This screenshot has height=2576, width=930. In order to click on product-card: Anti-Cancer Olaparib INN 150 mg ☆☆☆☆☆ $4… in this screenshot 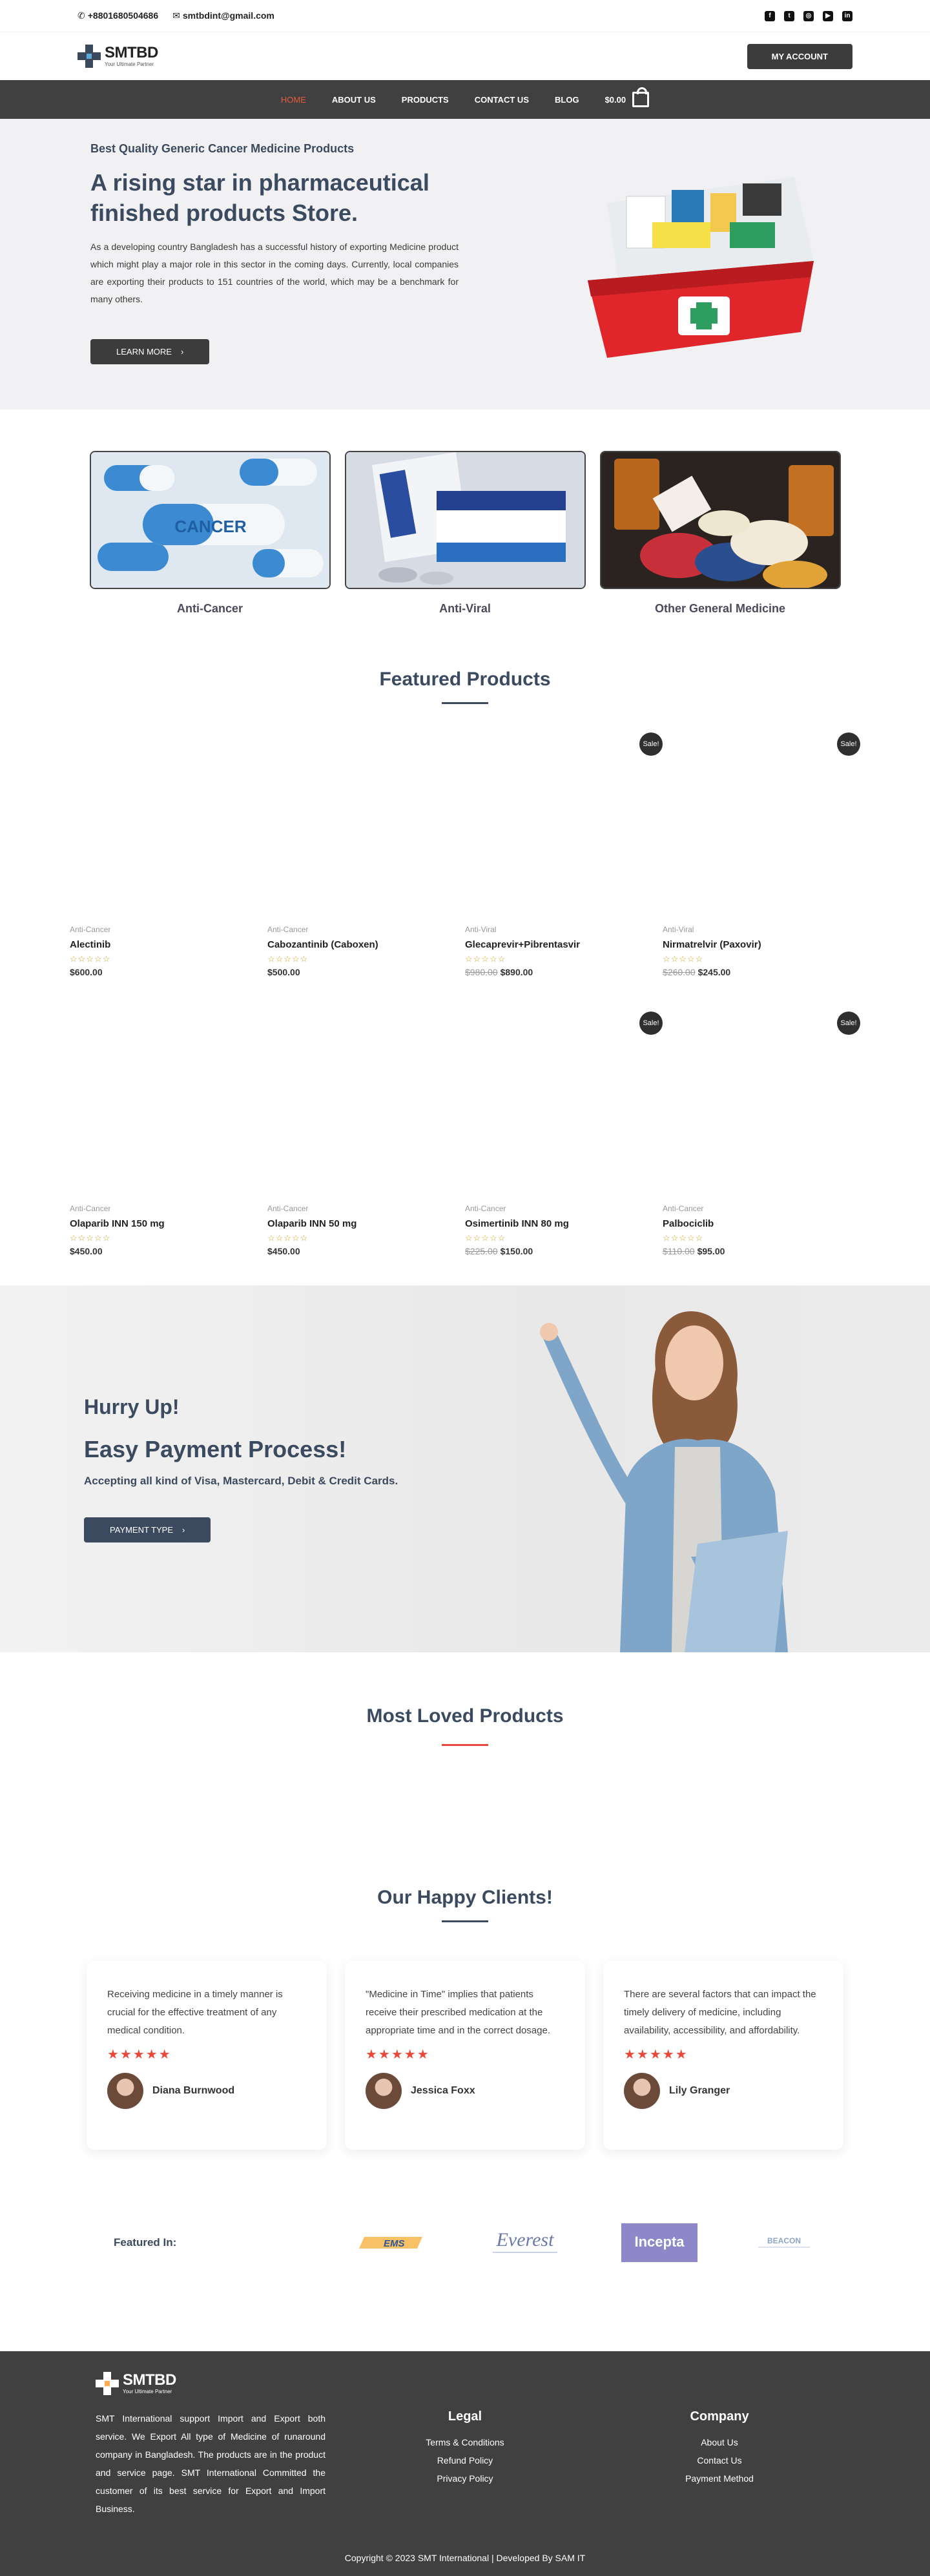, I will do `click(168, 1130)`.